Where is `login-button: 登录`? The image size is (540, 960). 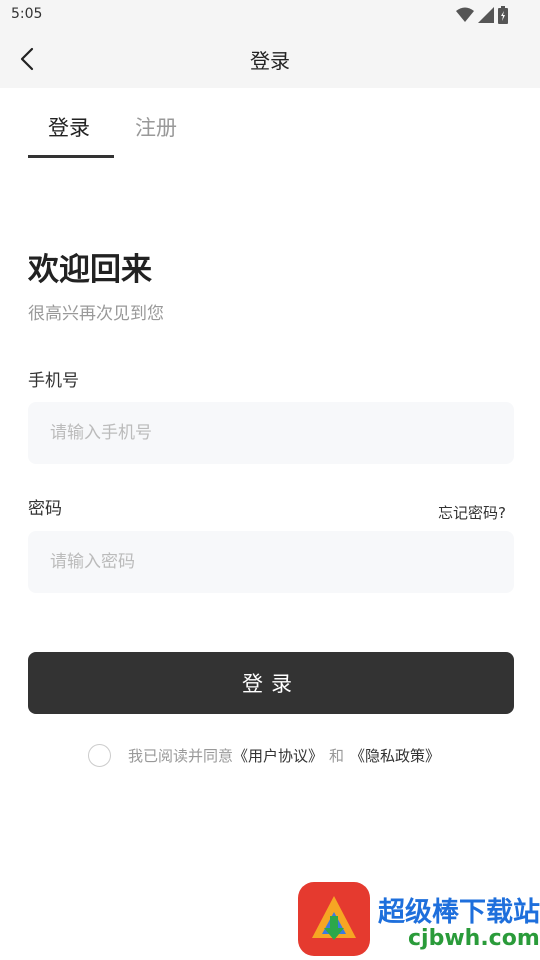 login-button: 登录 is located at coordinates (271, 683).